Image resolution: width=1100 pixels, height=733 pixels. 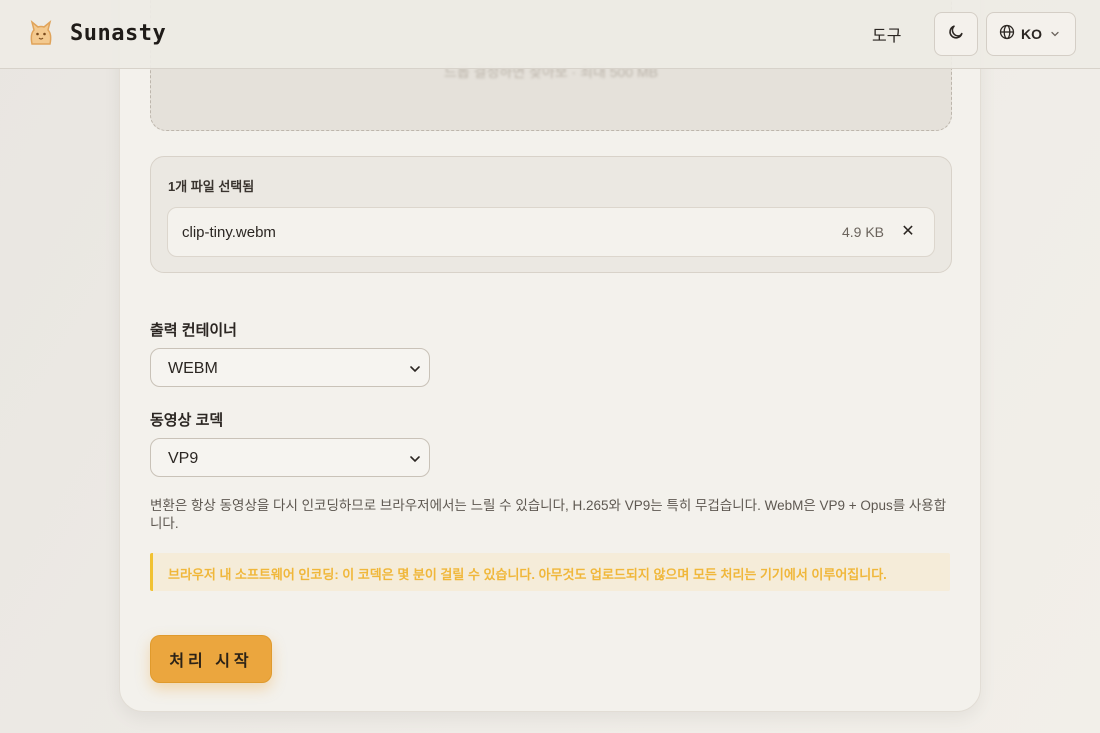 What do you see at coordinates (193, 330) in the screenshot?
I see `container-label: 출력 컨테이너` at bounding box center [193, 330].